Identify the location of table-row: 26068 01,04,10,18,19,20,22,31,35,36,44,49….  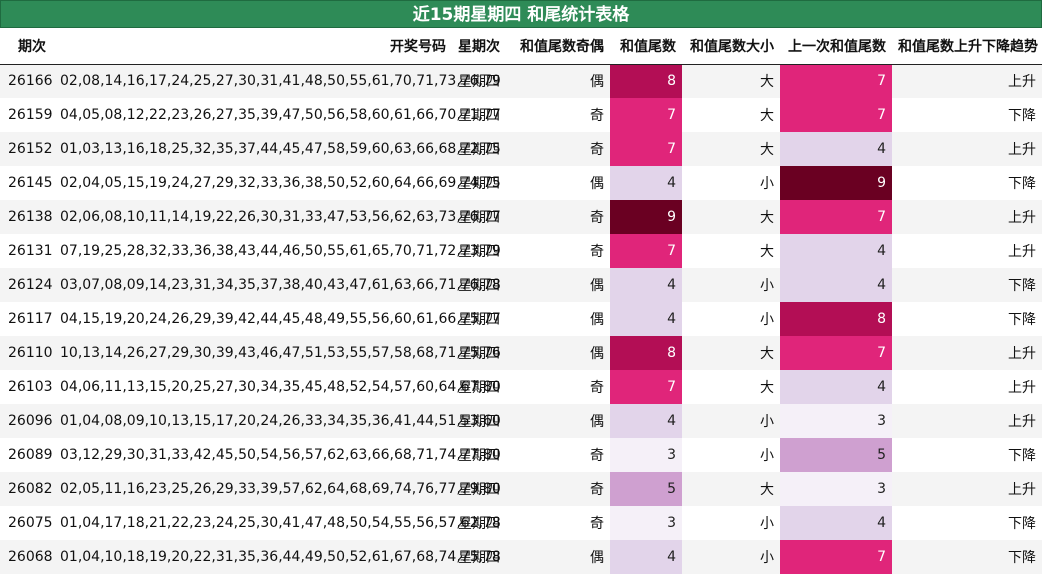
(521, 557).